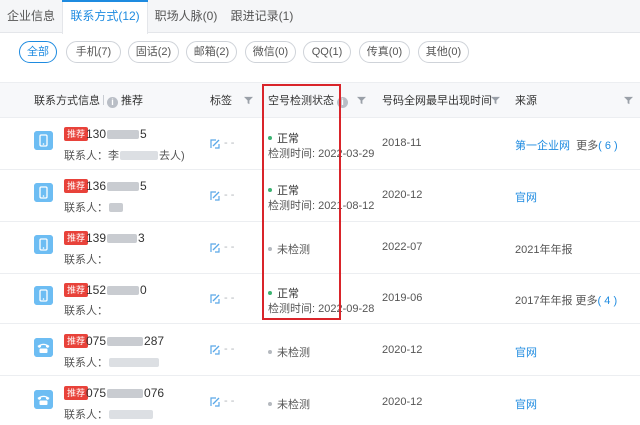 Image resolution: width=640 pixels, height=425 pixels. What do you see at coordinates (402, 143) in the screenshot?
I see `earliest-date: 2018-11` at bounding box center [402, 143].